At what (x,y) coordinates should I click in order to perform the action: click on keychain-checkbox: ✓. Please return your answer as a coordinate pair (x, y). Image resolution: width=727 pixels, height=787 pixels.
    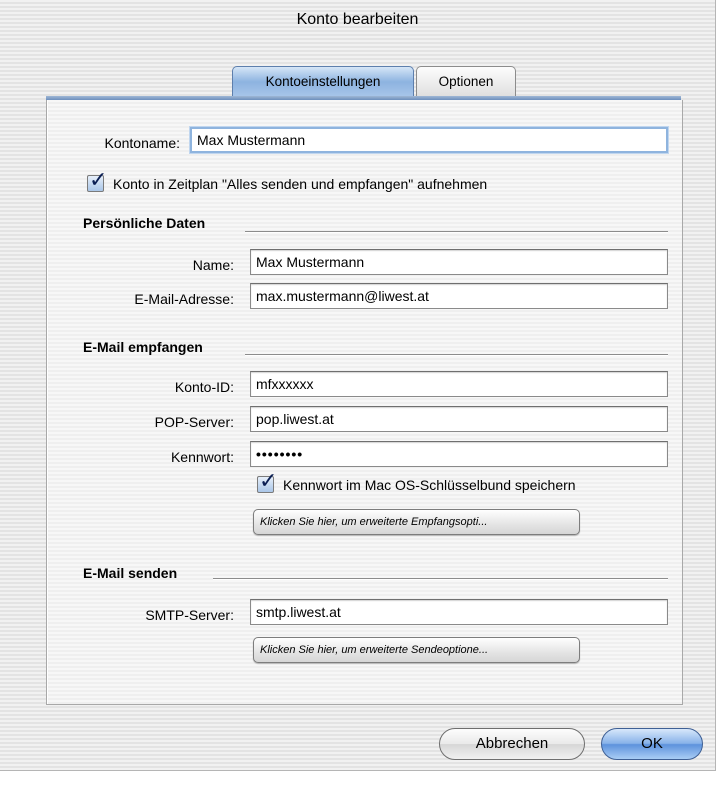
    Looking at the image, I should click on (267, 481).